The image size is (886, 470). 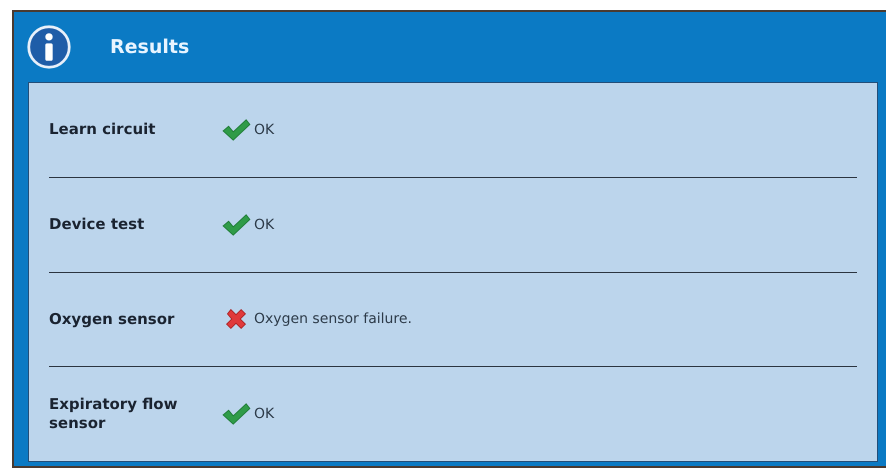 What do you see at coordinates (97, 224) in the screenshot?
I see `test-name: Device test` at bounding box center [97, 224].